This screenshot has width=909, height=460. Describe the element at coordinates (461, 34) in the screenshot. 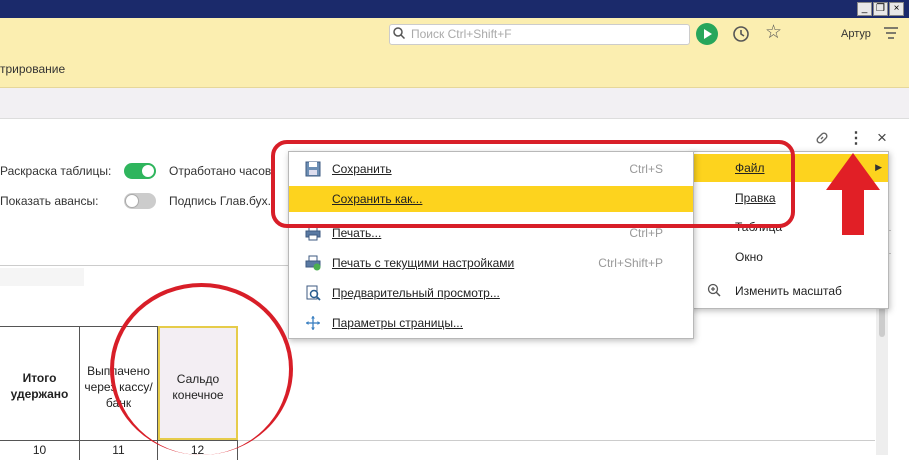

I see `search-placeholder: Поиск Ctrl+Shift+F` at that location.